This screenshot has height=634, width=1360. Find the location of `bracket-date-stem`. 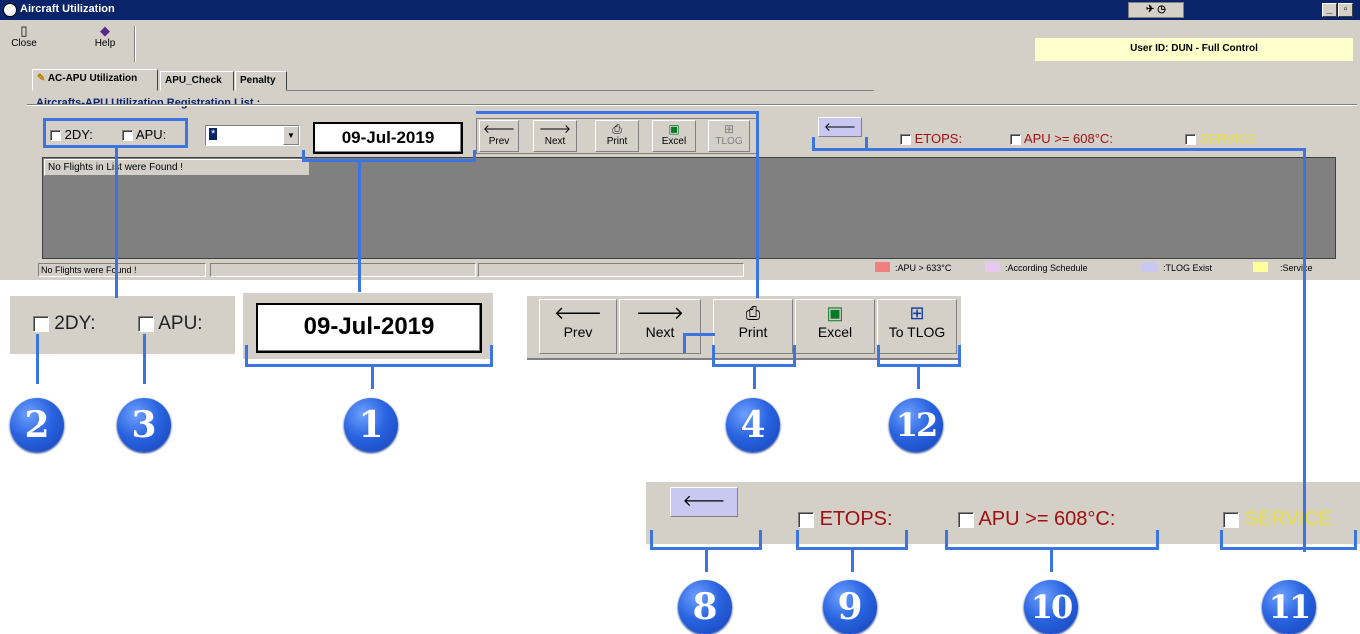

bracket-date-stem is located at coordinates (372, 378).